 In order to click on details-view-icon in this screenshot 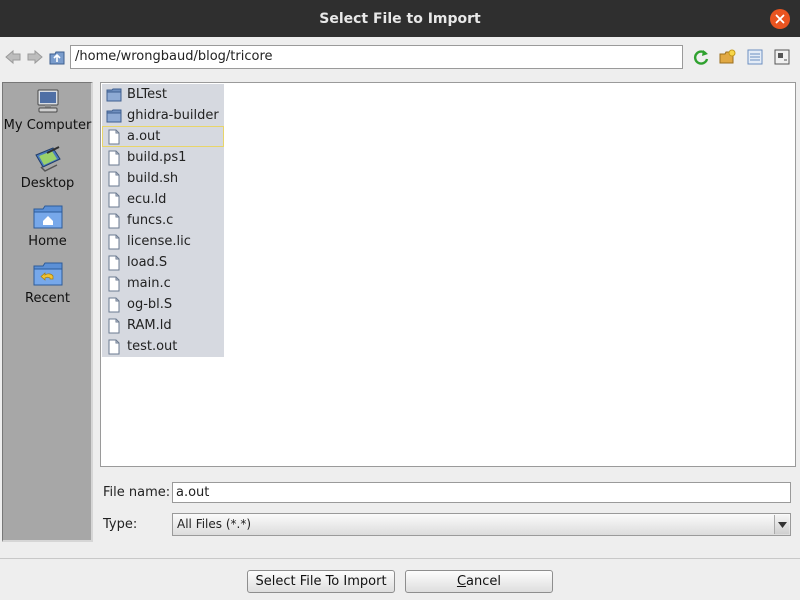, I will do `click(782, 57)`.